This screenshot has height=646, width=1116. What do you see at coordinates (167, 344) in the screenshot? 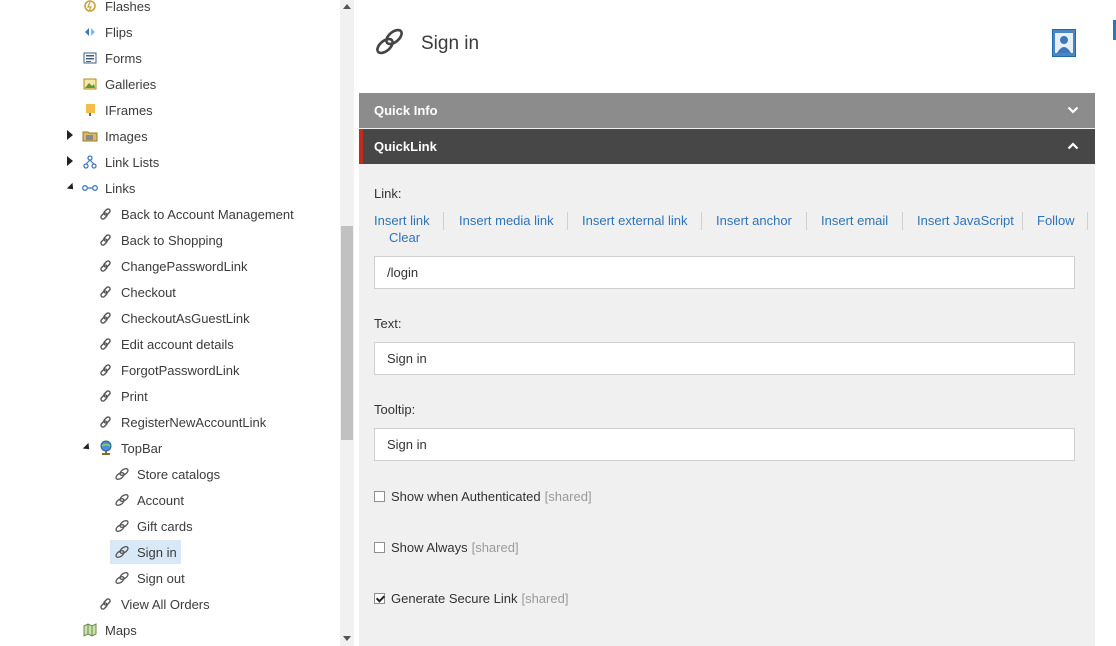
I see `tree-item-edit-account-details: Edit account details` at bounding box center [167, 344].